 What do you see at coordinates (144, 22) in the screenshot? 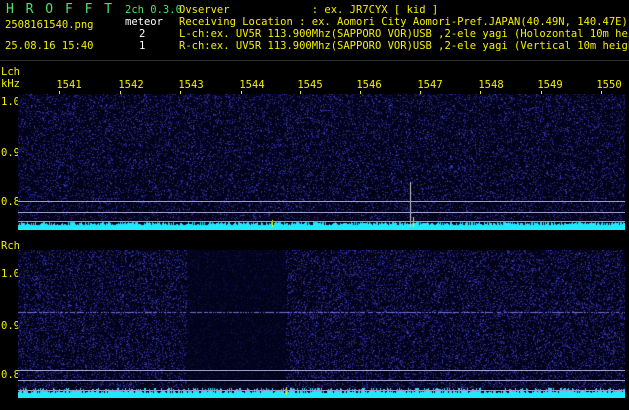
I see `event-type-label: meteor` at bounding box center [144, 22].